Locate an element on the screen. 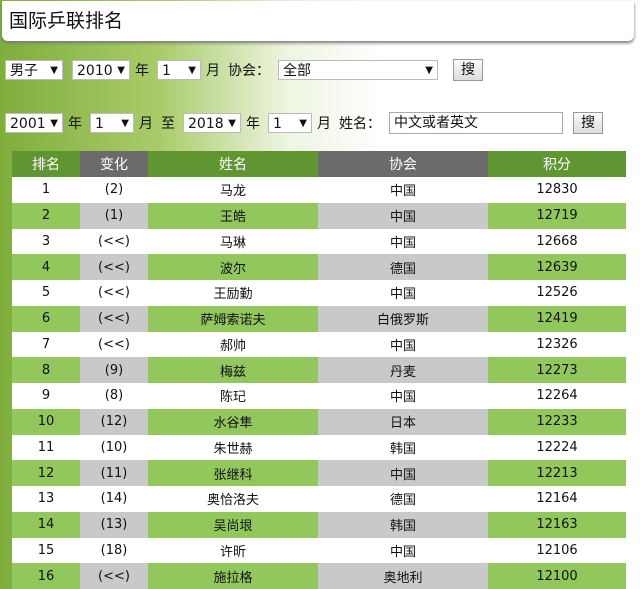  cell-name: 马琳 is located at coordinates (233, 241).